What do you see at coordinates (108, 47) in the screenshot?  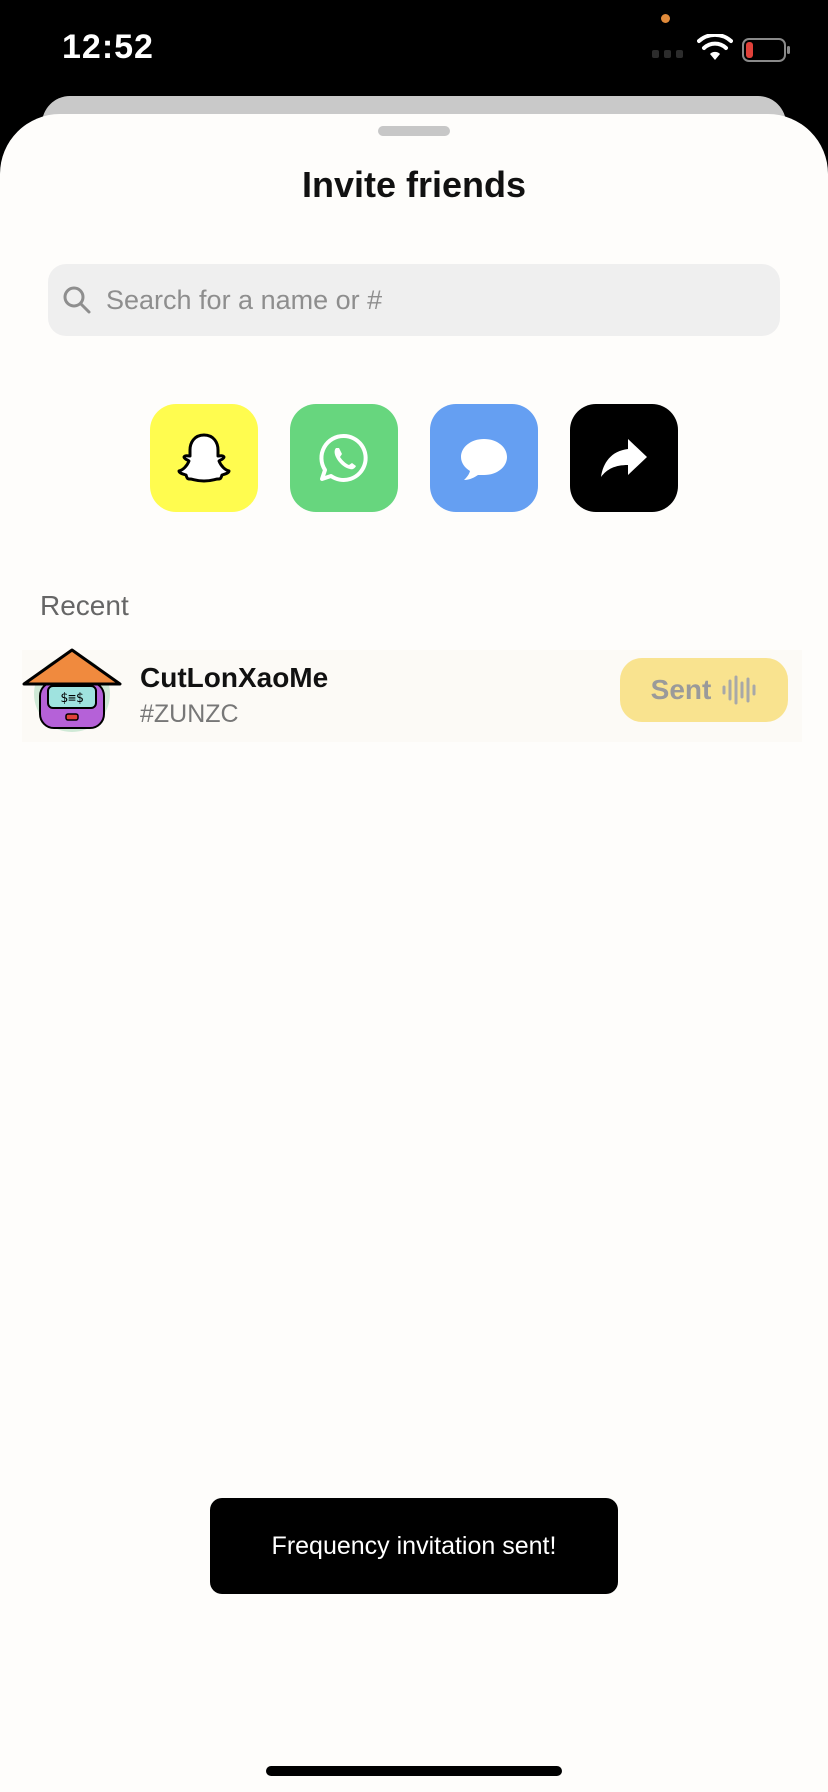 I see `status-time: 12:52` at bounding box center [108, 47].